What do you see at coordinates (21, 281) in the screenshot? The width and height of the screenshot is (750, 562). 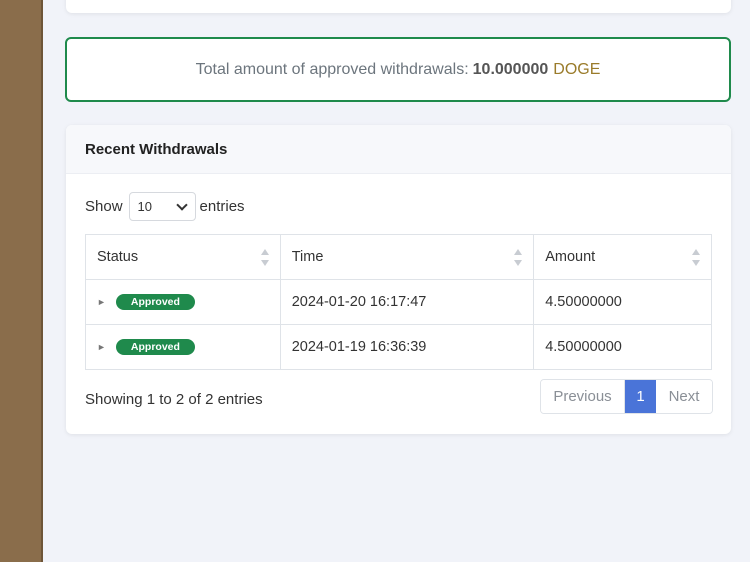 I see `sidebar-strip` at bounding box center [21, 281].